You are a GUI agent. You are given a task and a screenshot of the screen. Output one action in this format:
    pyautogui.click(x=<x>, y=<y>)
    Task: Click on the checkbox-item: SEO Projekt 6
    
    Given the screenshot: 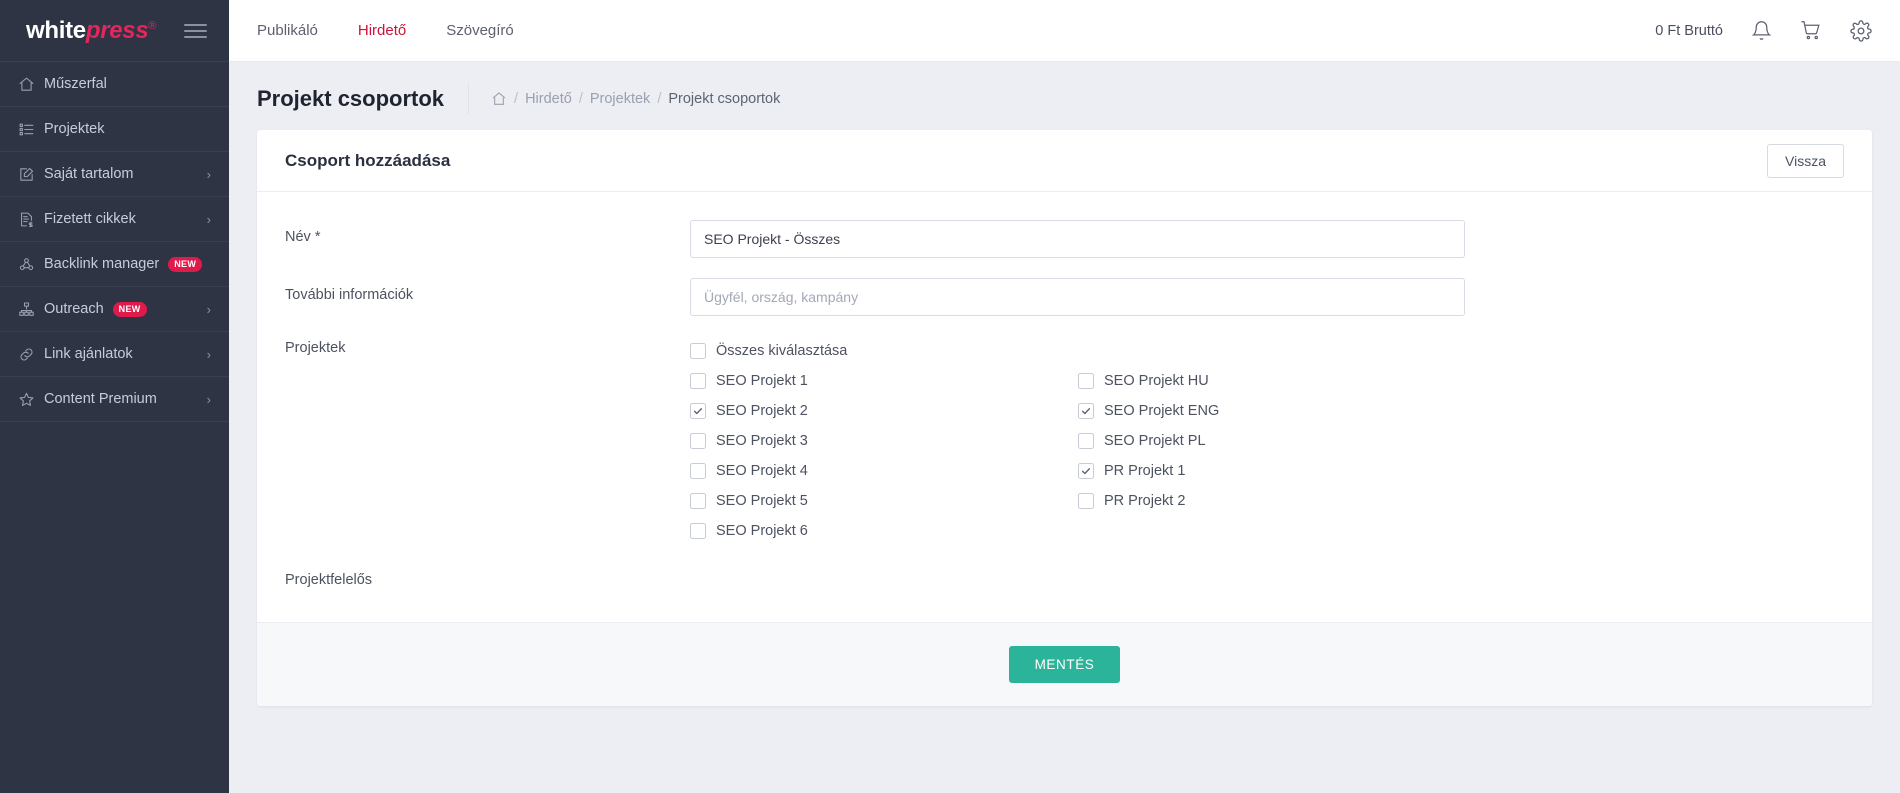 What is the action you would take?
    pyautogui.click(x=884, y=531)
    